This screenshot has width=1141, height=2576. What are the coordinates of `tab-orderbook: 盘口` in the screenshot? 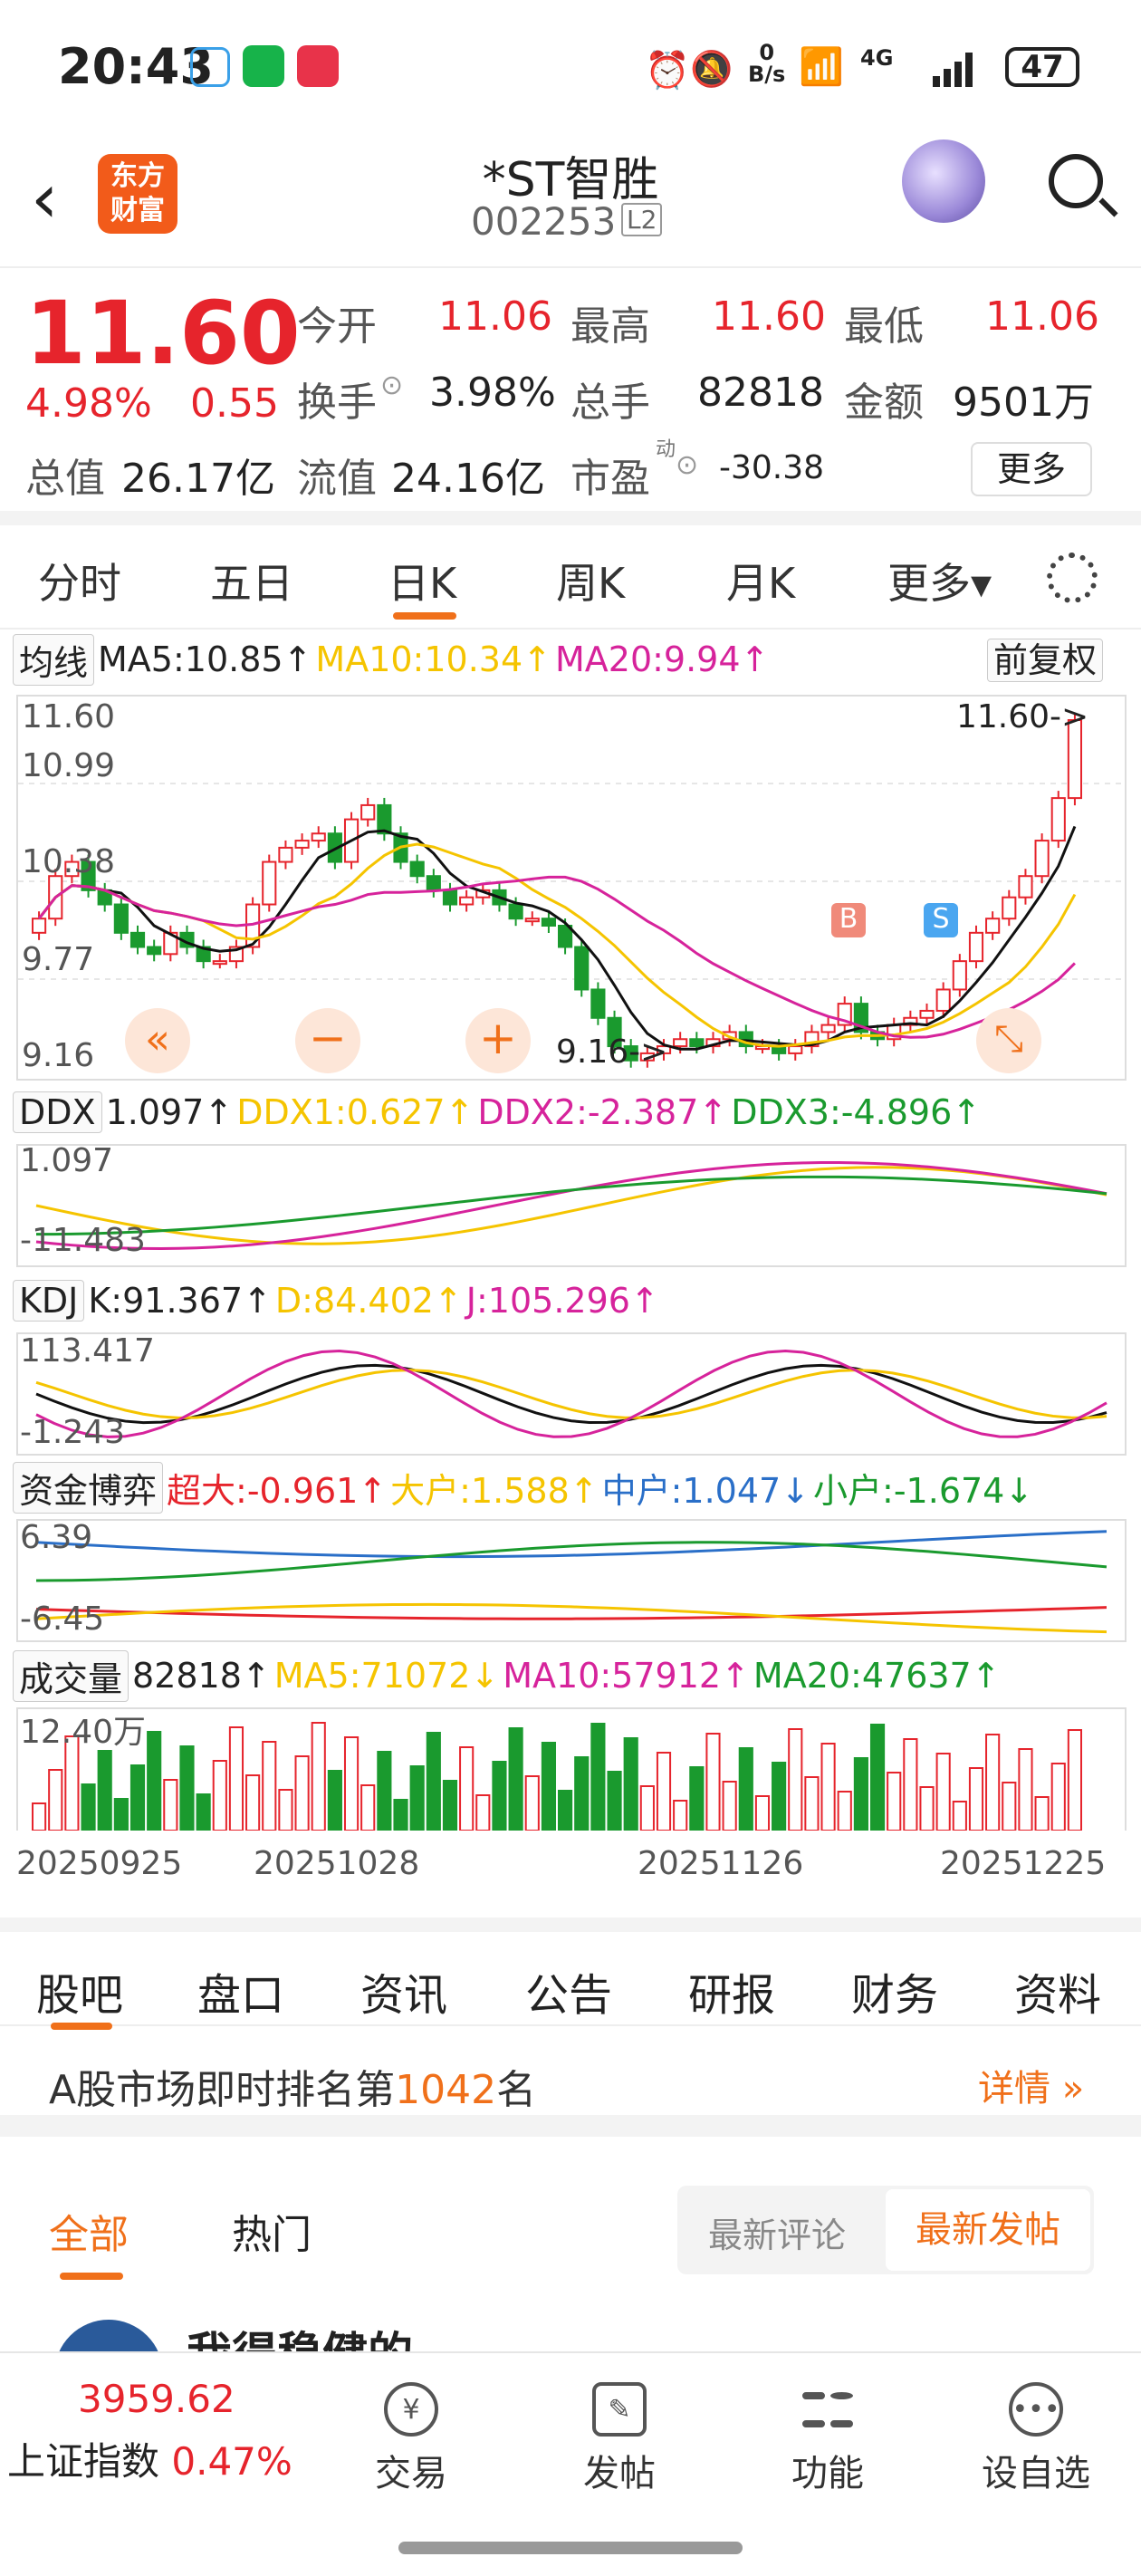 It's located at (240, 1991).